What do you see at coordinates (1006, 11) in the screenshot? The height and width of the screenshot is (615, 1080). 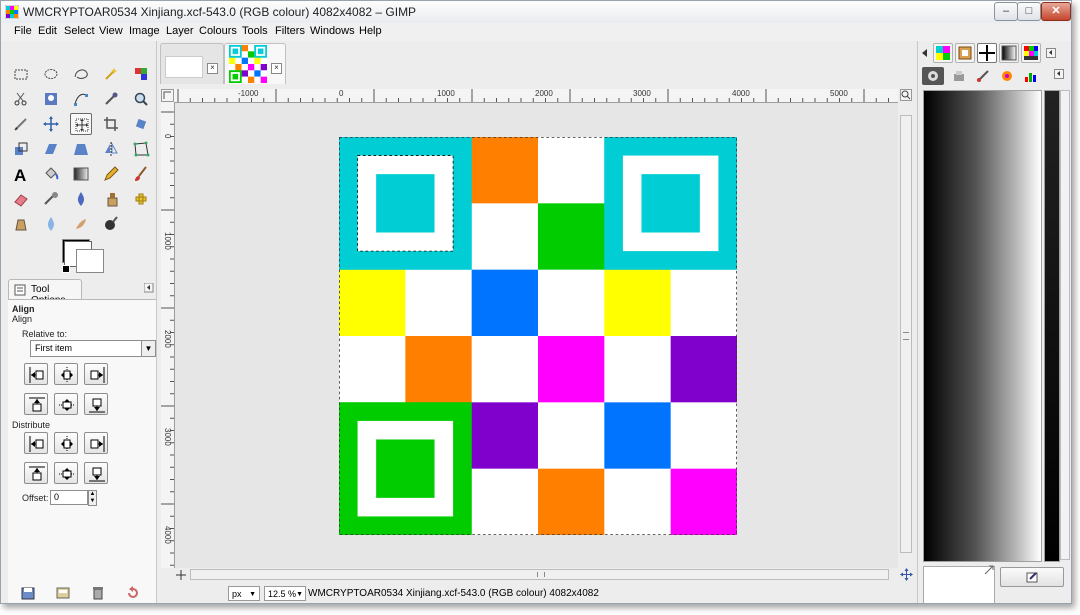 I see `minimize-button: –` at bounding box center [1006, 11].